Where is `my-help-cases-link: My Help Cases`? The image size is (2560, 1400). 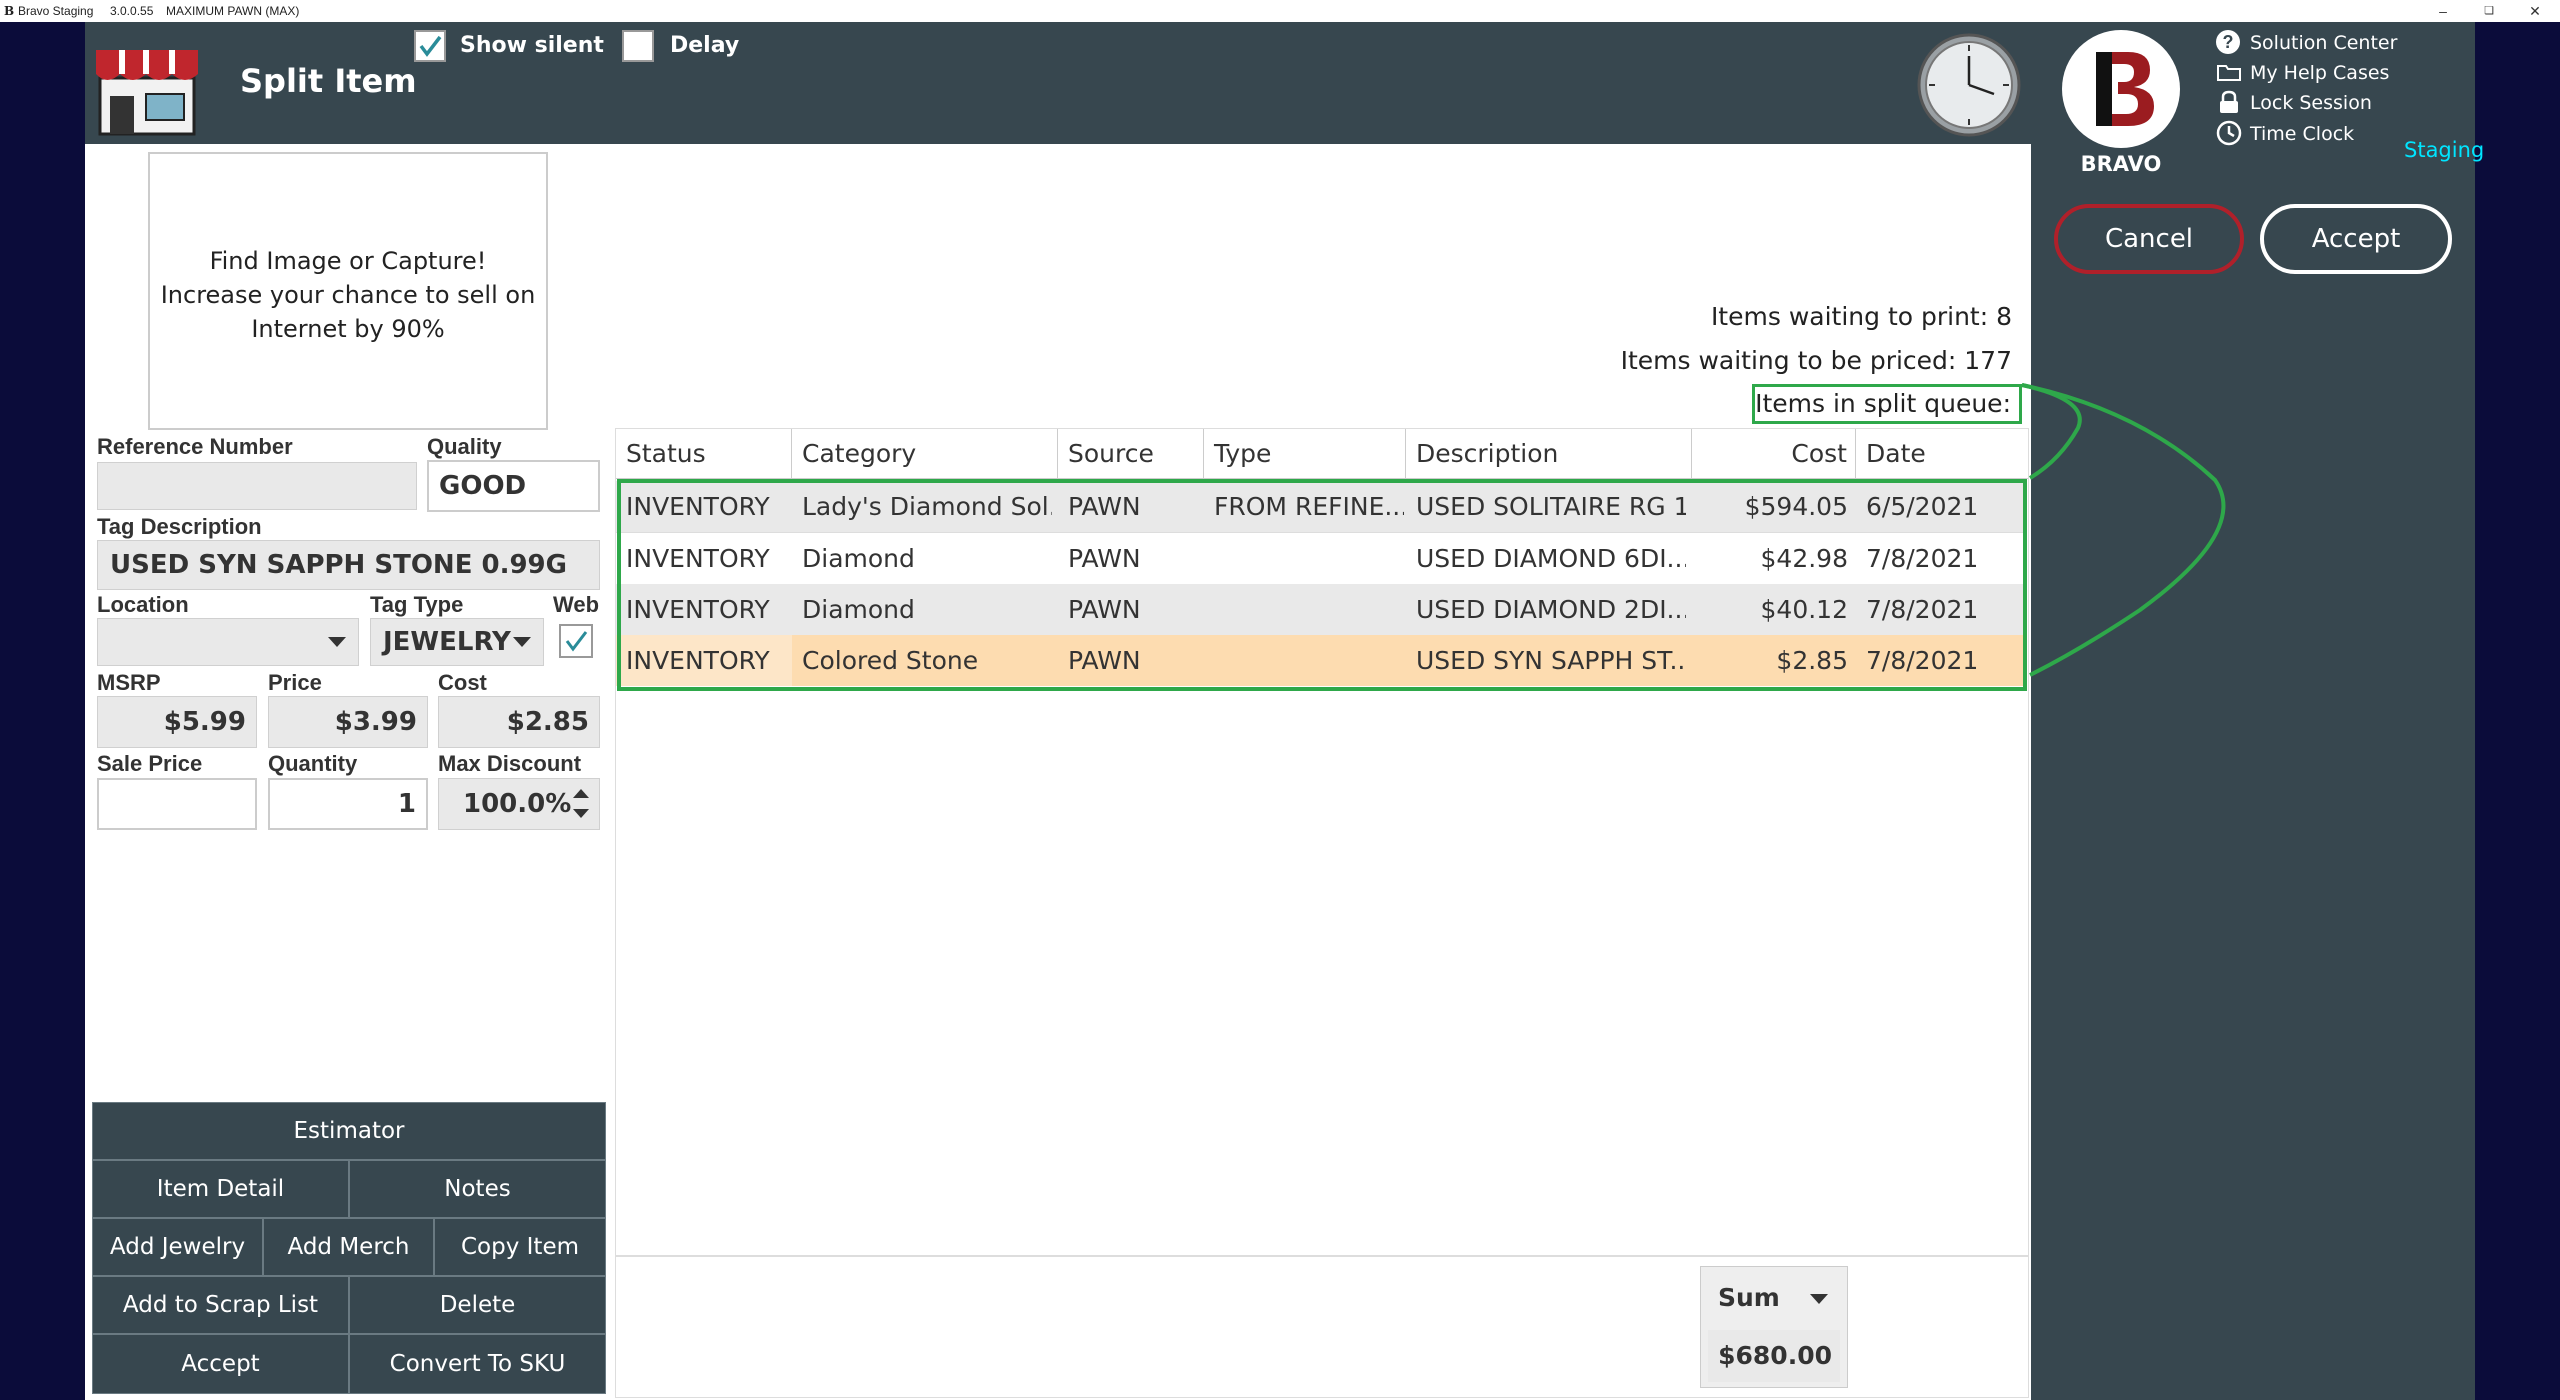
my-help-cases-link: My Help Cases is located at coordinates (2319, 73).